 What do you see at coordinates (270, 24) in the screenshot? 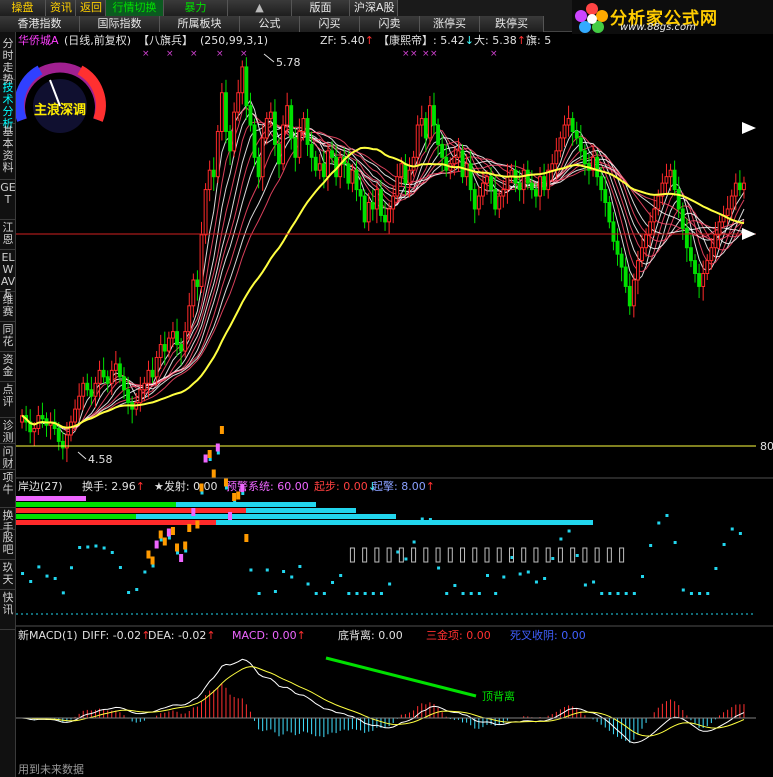
I see `menu-item: 公式` at bounding box center [270, 24].